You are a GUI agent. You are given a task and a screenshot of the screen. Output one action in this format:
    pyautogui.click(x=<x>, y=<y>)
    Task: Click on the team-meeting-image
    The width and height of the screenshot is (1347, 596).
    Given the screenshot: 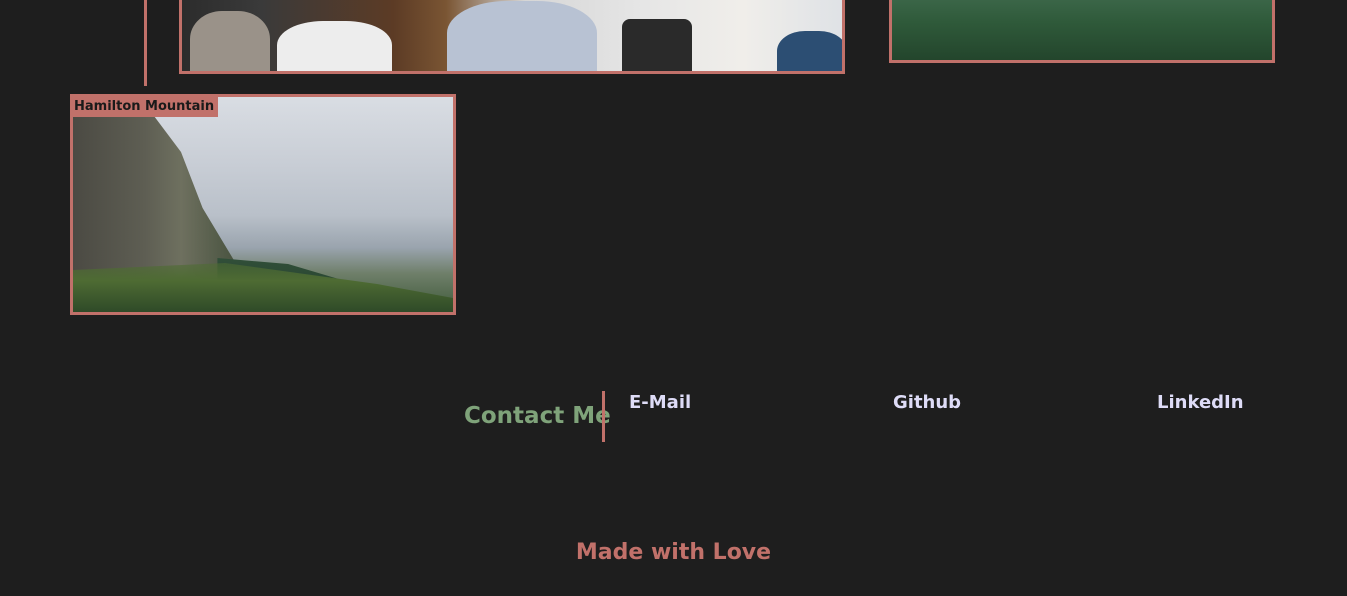 What is the action you would take?
    pyautogui.click(x=512, y=37)
    